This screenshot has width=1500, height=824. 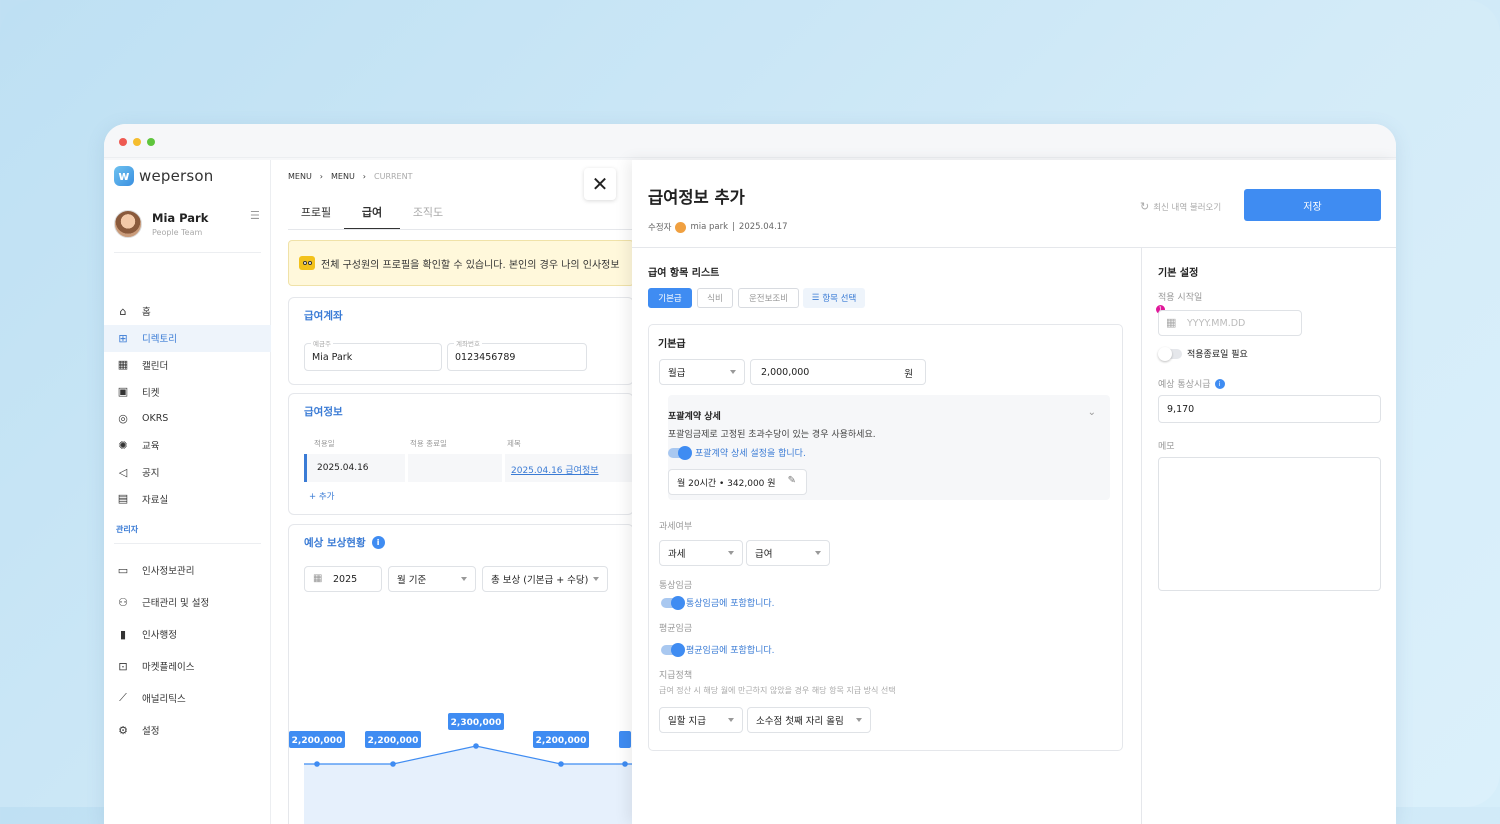 I want to click on breadcrumb: MENU › MENU › CURRENT, so click(x=350, y=176).